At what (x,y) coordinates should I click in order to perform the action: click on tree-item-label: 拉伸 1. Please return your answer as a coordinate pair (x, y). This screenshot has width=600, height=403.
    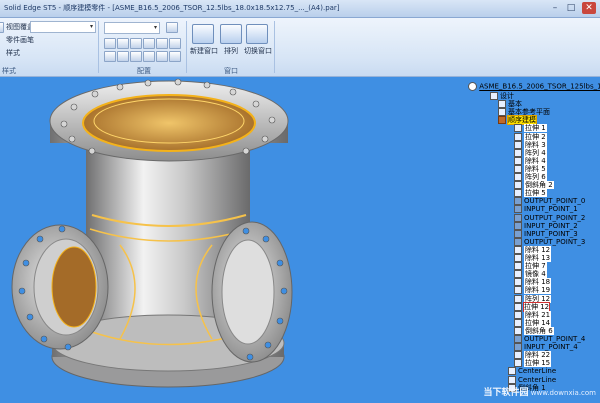
    Looking at the image, I should click on (535, 128).